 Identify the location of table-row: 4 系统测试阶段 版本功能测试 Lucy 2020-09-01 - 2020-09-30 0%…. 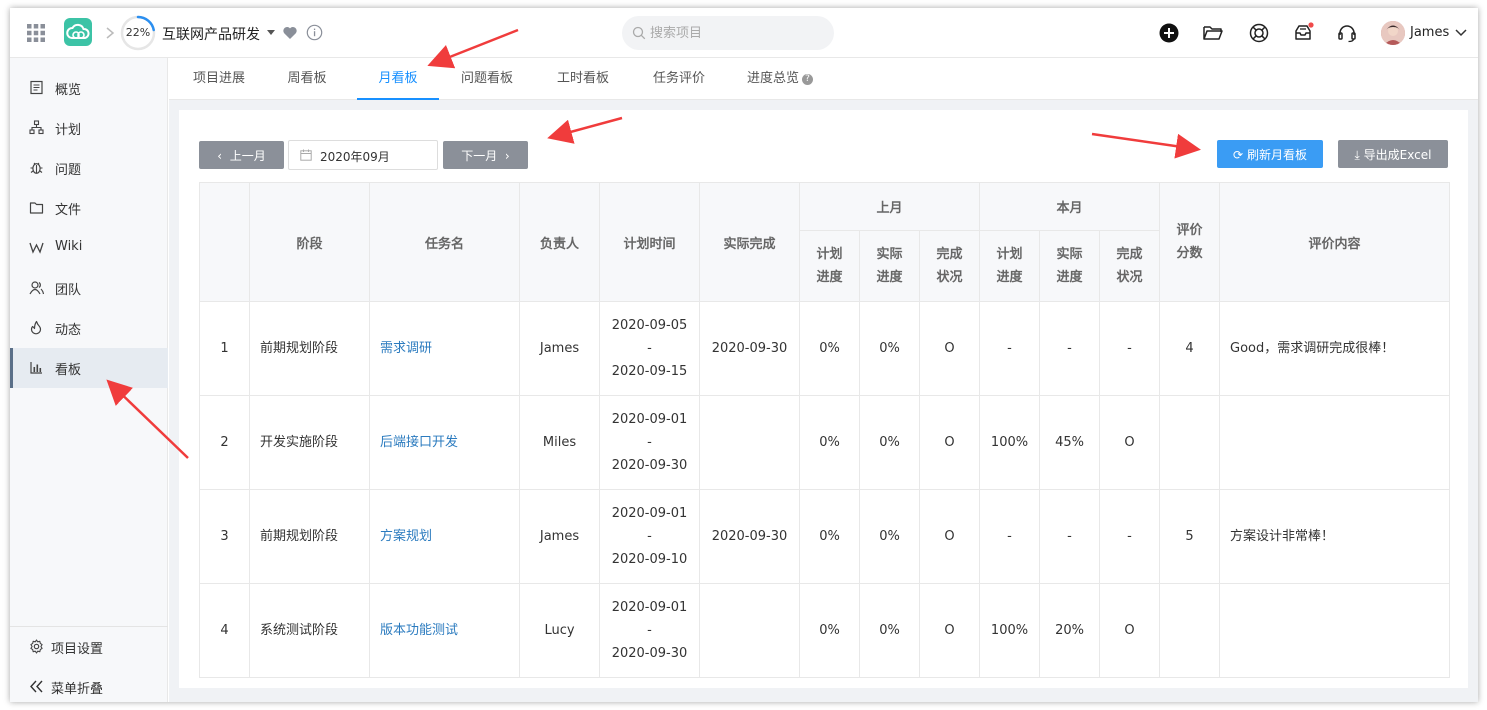
(825, 630).